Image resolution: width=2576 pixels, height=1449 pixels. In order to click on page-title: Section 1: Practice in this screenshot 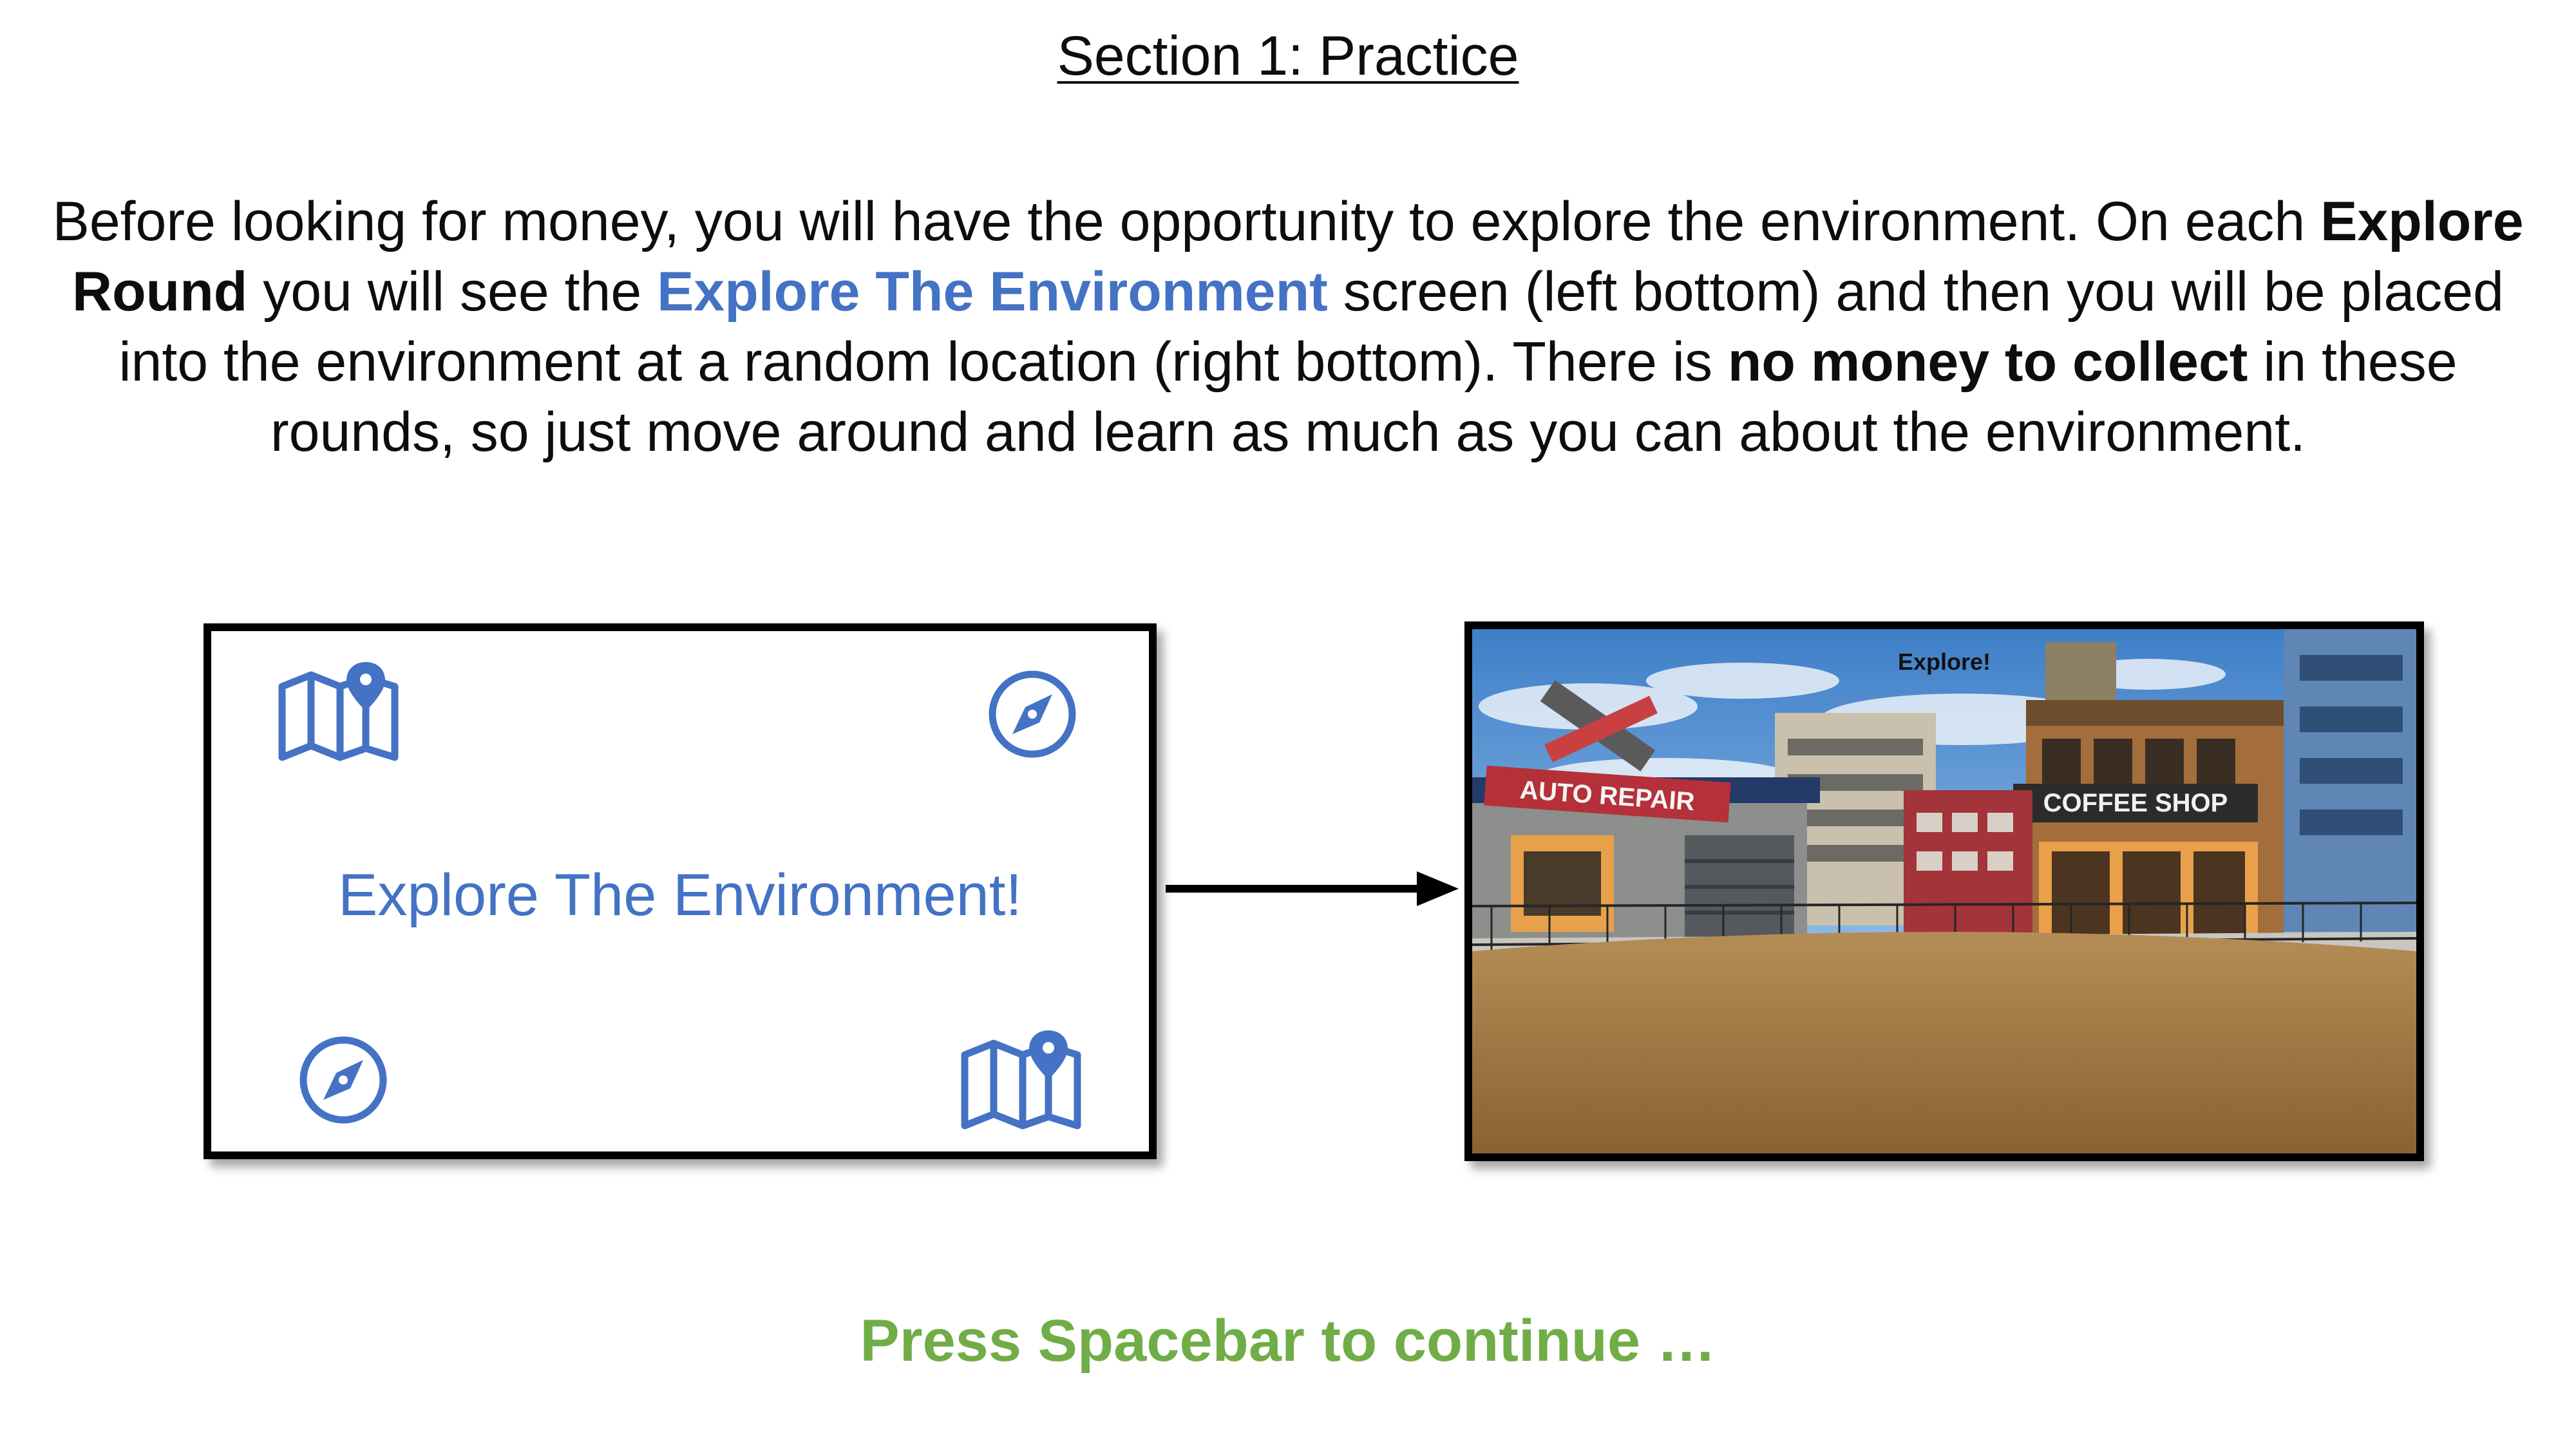, I will do `click(1288, 56)`.